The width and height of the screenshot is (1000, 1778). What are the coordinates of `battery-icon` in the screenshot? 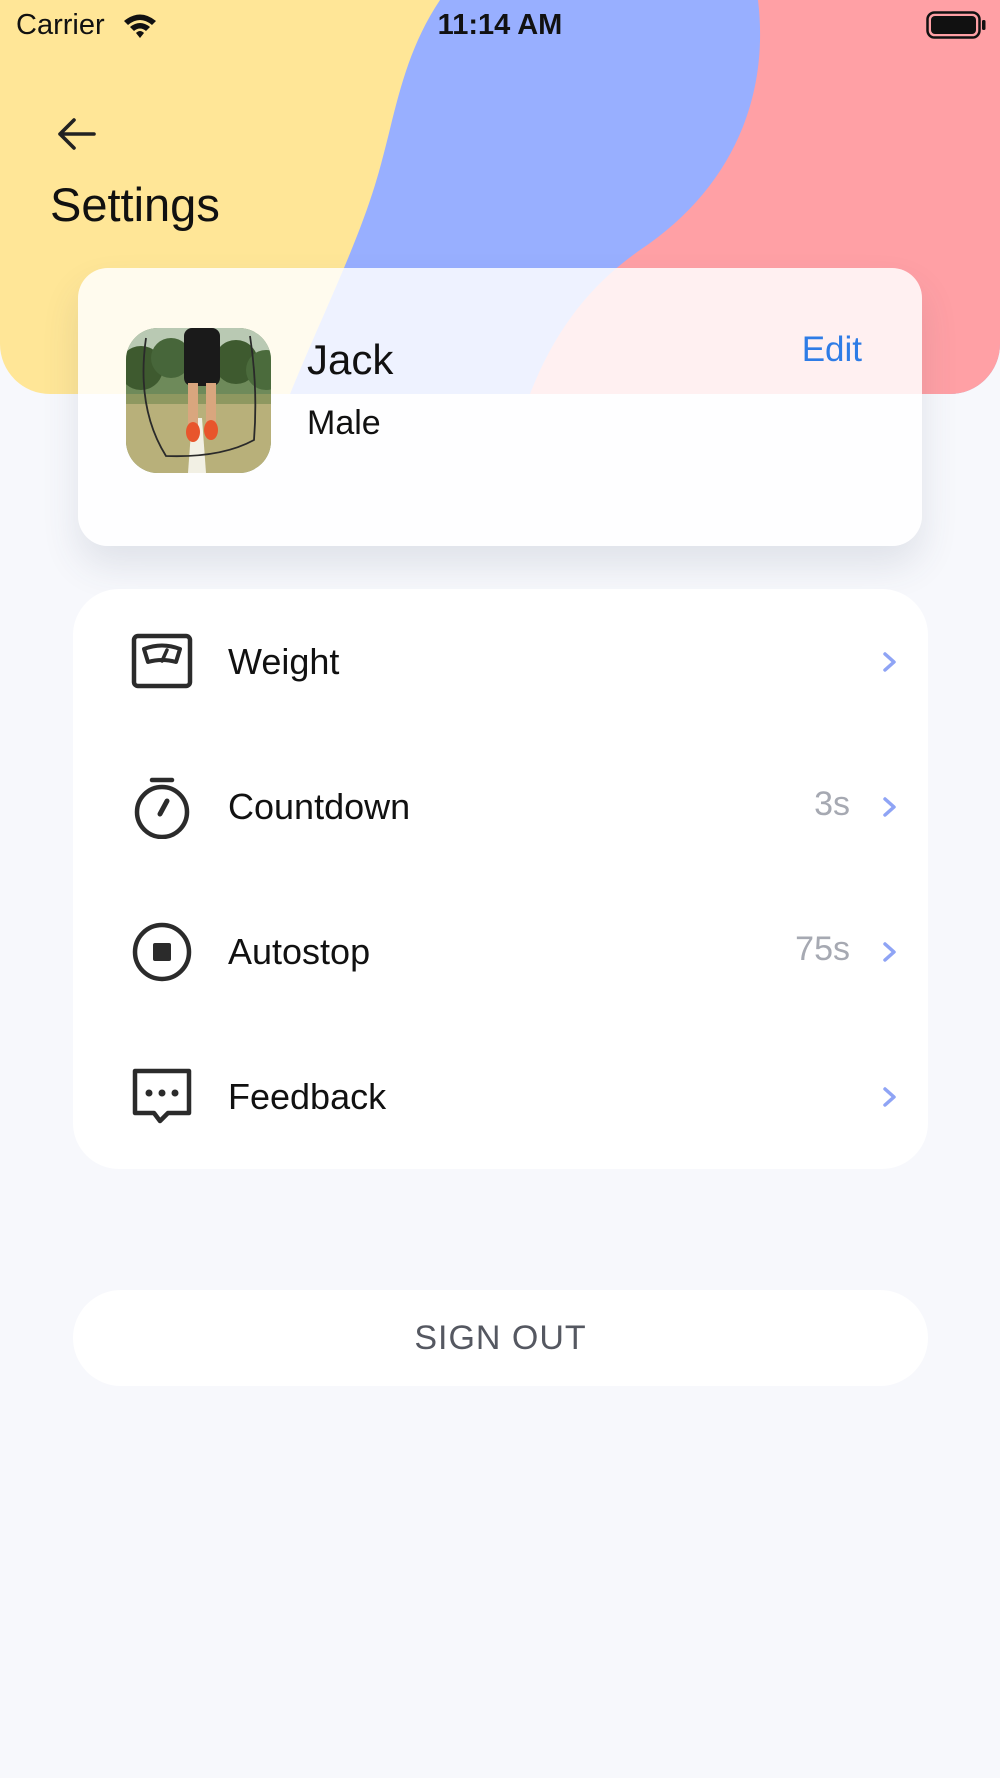 It's located at (956, 25).